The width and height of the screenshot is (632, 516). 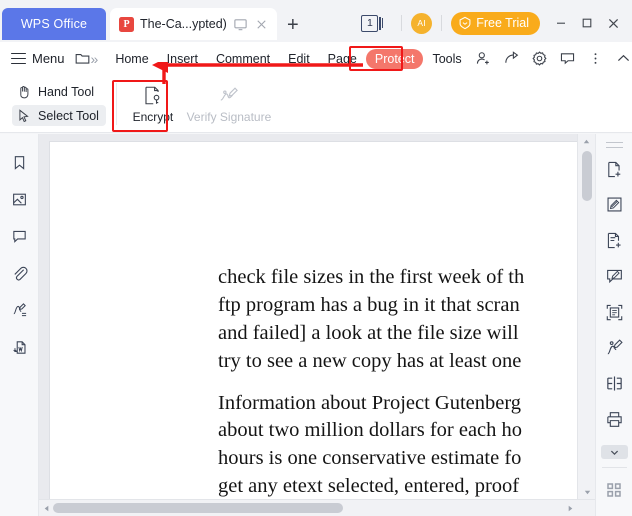 What do you see at coordinates (614, 276) in the screenshot?
I see `comment-edit-icon` at bounding box center [614, 276].